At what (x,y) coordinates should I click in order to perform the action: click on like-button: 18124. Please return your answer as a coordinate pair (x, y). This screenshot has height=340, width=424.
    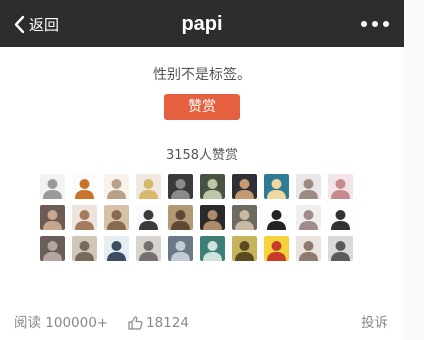
    Looking at the image, I should click on (158, 323).